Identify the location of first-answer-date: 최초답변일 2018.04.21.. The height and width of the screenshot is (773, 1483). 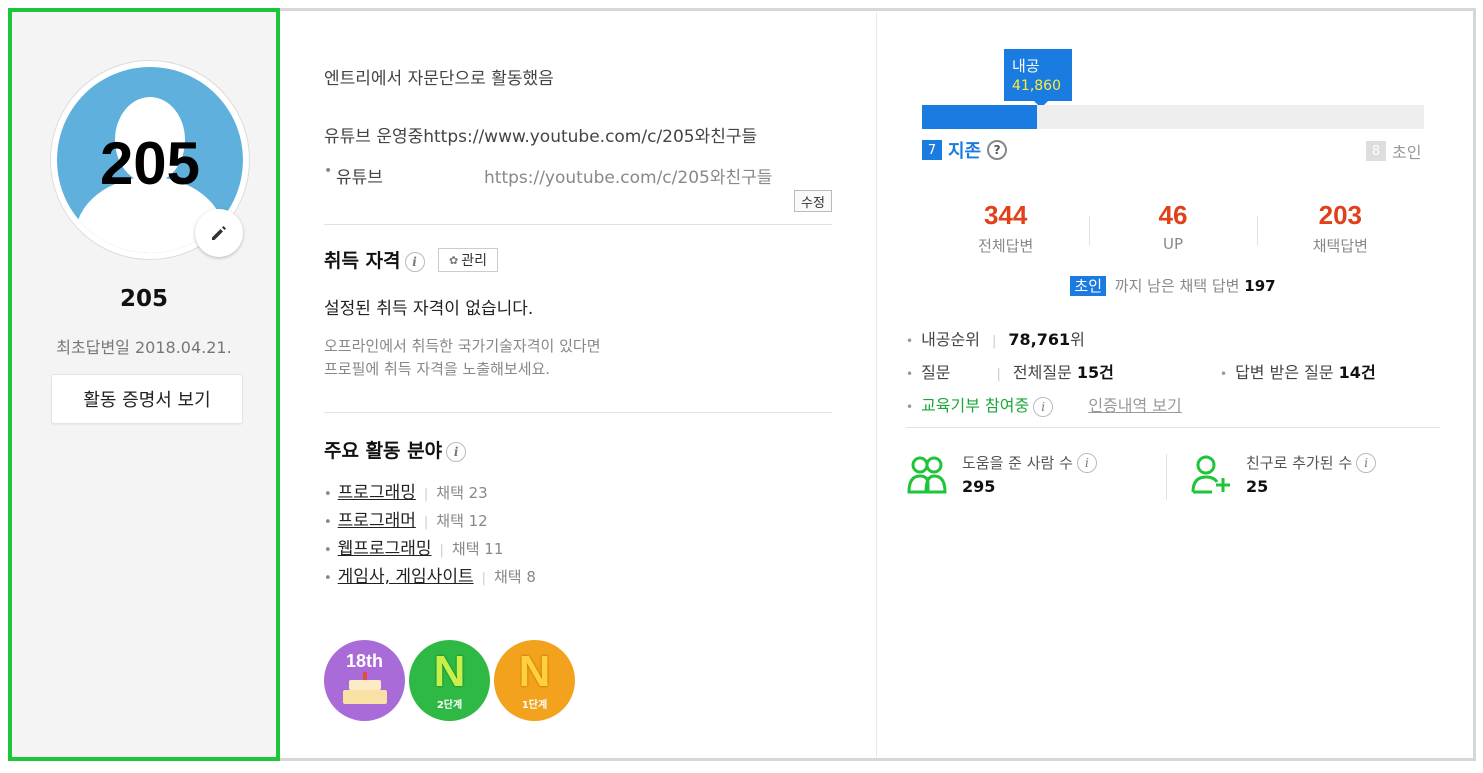
(144, 347).